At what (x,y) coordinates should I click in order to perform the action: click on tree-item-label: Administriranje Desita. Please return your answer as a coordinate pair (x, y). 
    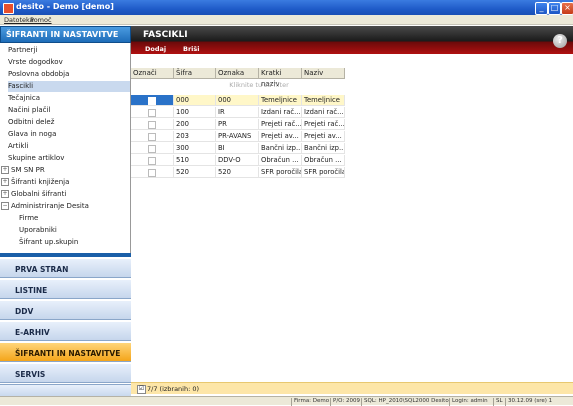
    Looking at the image, I should click on (50, 206).